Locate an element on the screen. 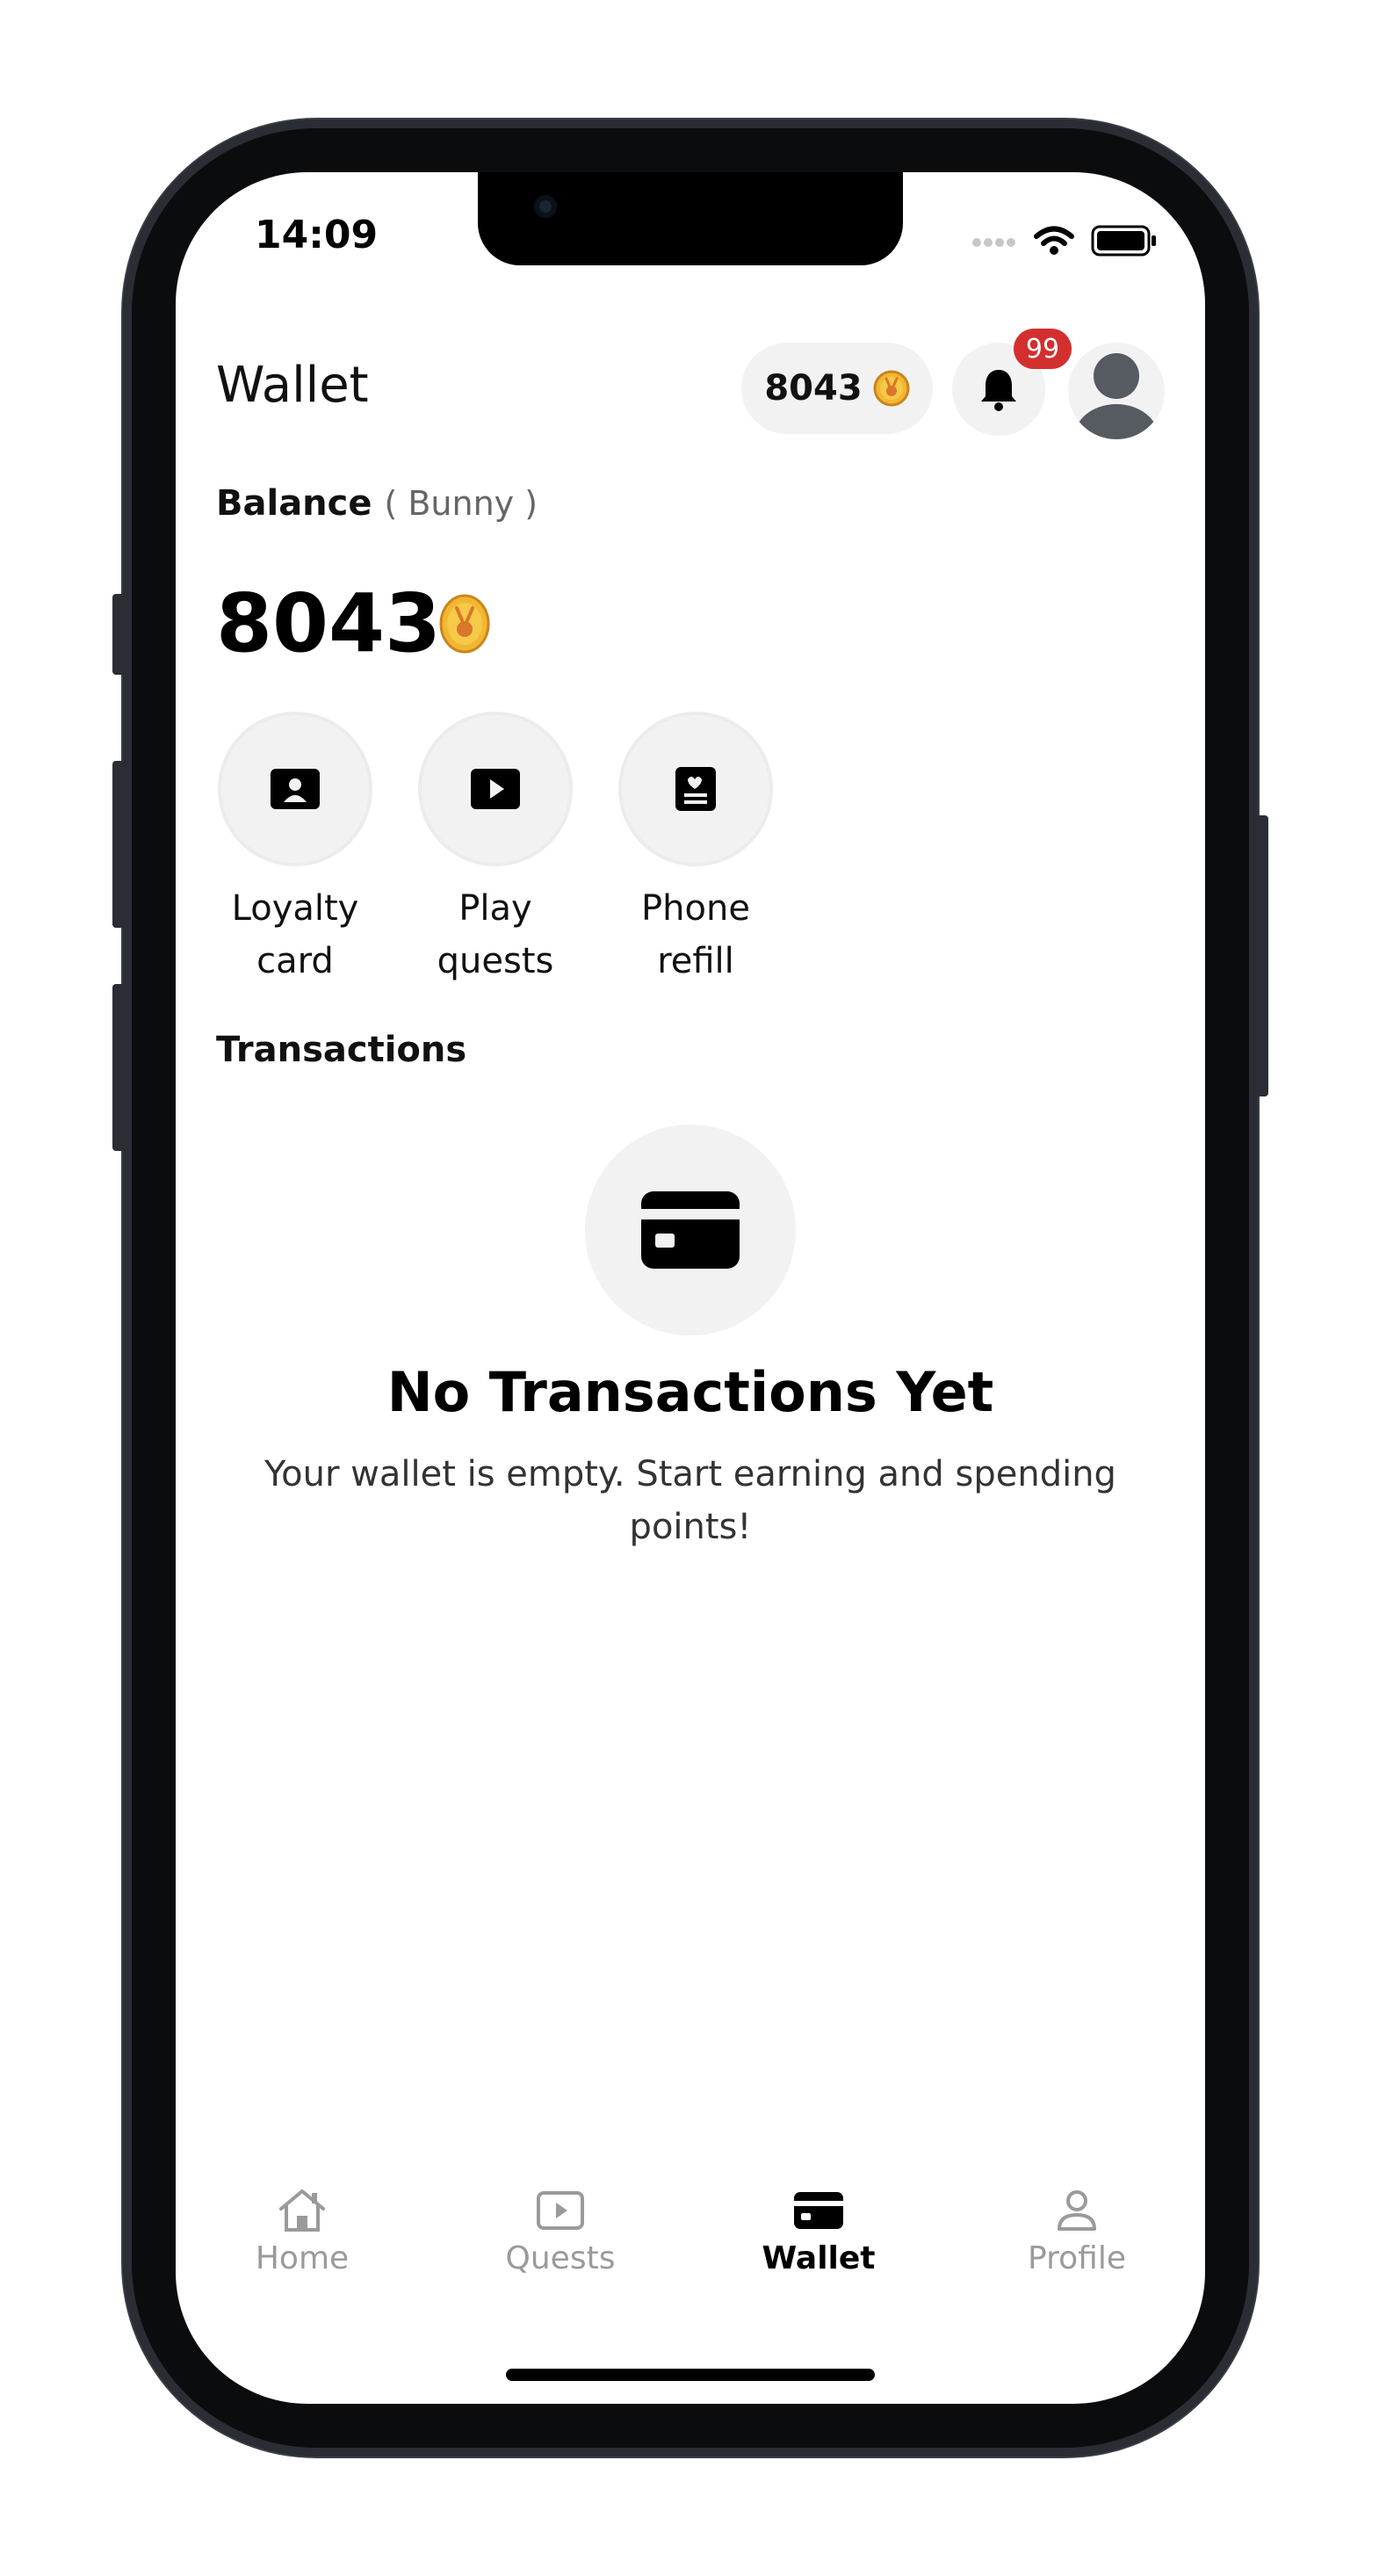 Image resolution: width=1379 pixels, height=2576 pixels. home-indicator is located at coordinates (690, 2375).